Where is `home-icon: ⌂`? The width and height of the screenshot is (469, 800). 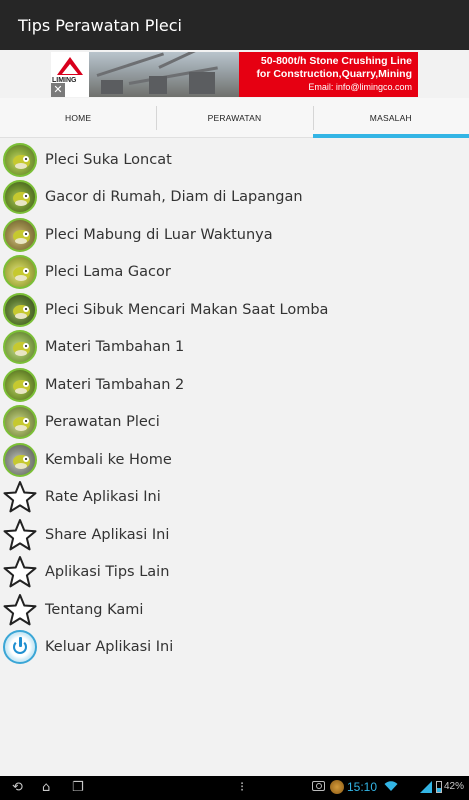
home-icon: ⌂ is located at coordinates (46, 788).